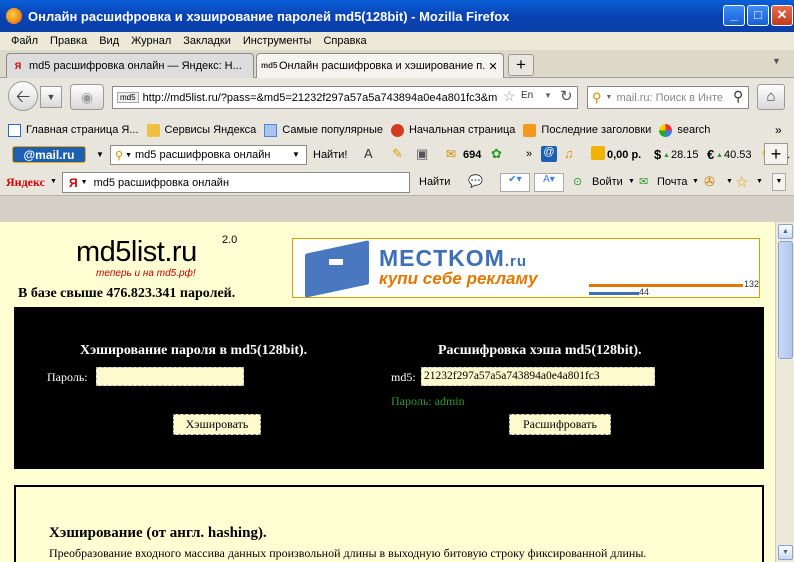 The width and height of the screenshot is (794, 562). I want to click on menu-tools: Инструменты, so click(277, 41).